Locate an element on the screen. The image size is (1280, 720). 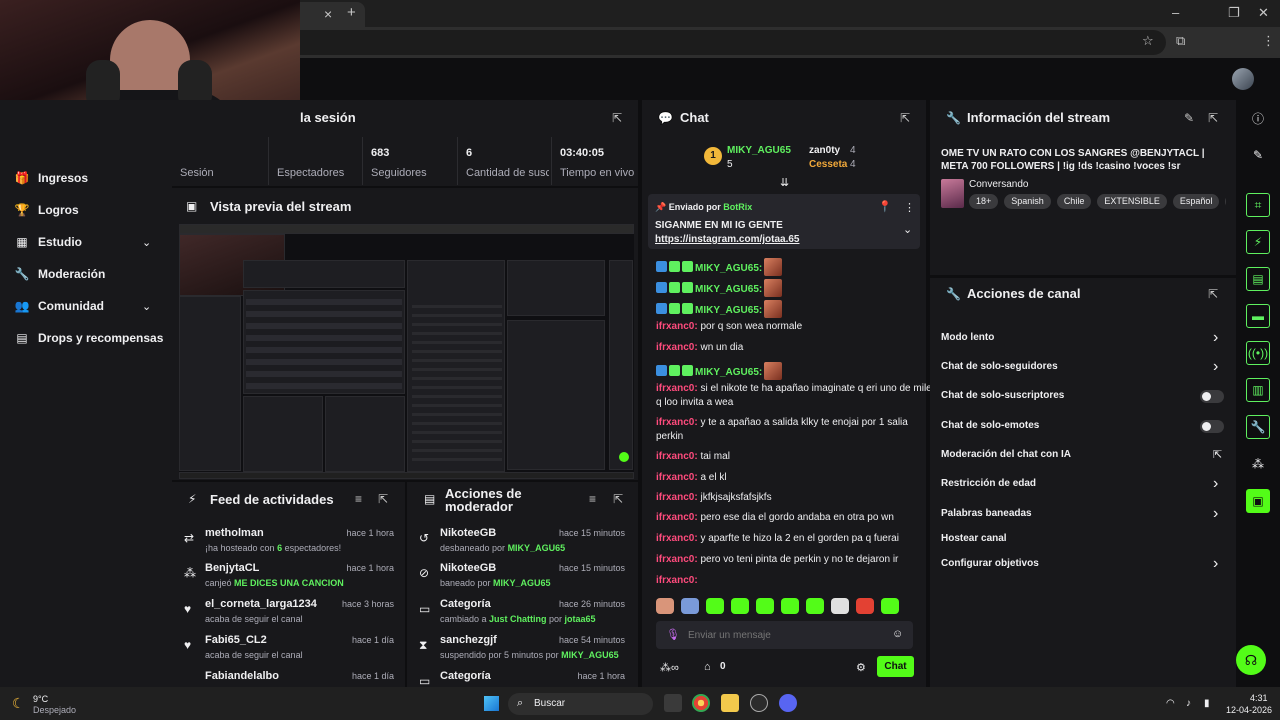
stream-tag: 18+ is located at coordinates (984, 201).